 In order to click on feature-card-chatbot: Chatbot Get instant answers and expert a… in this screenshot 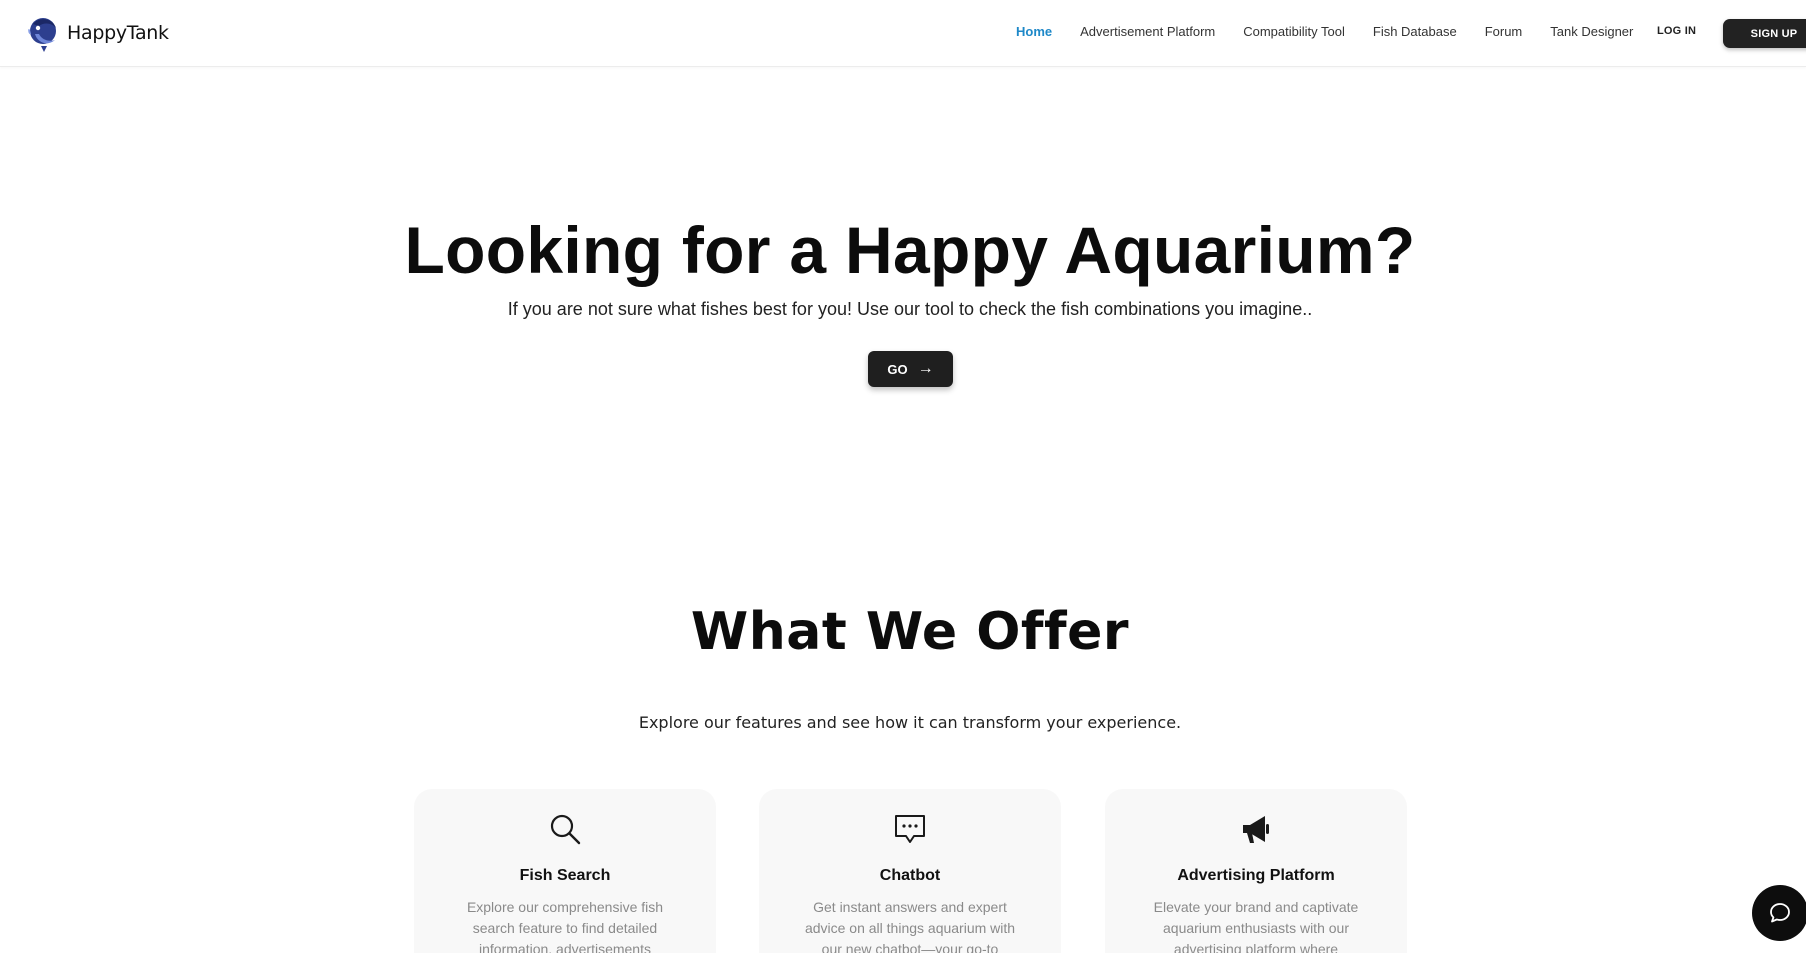, I will do `click(910, 871)`.